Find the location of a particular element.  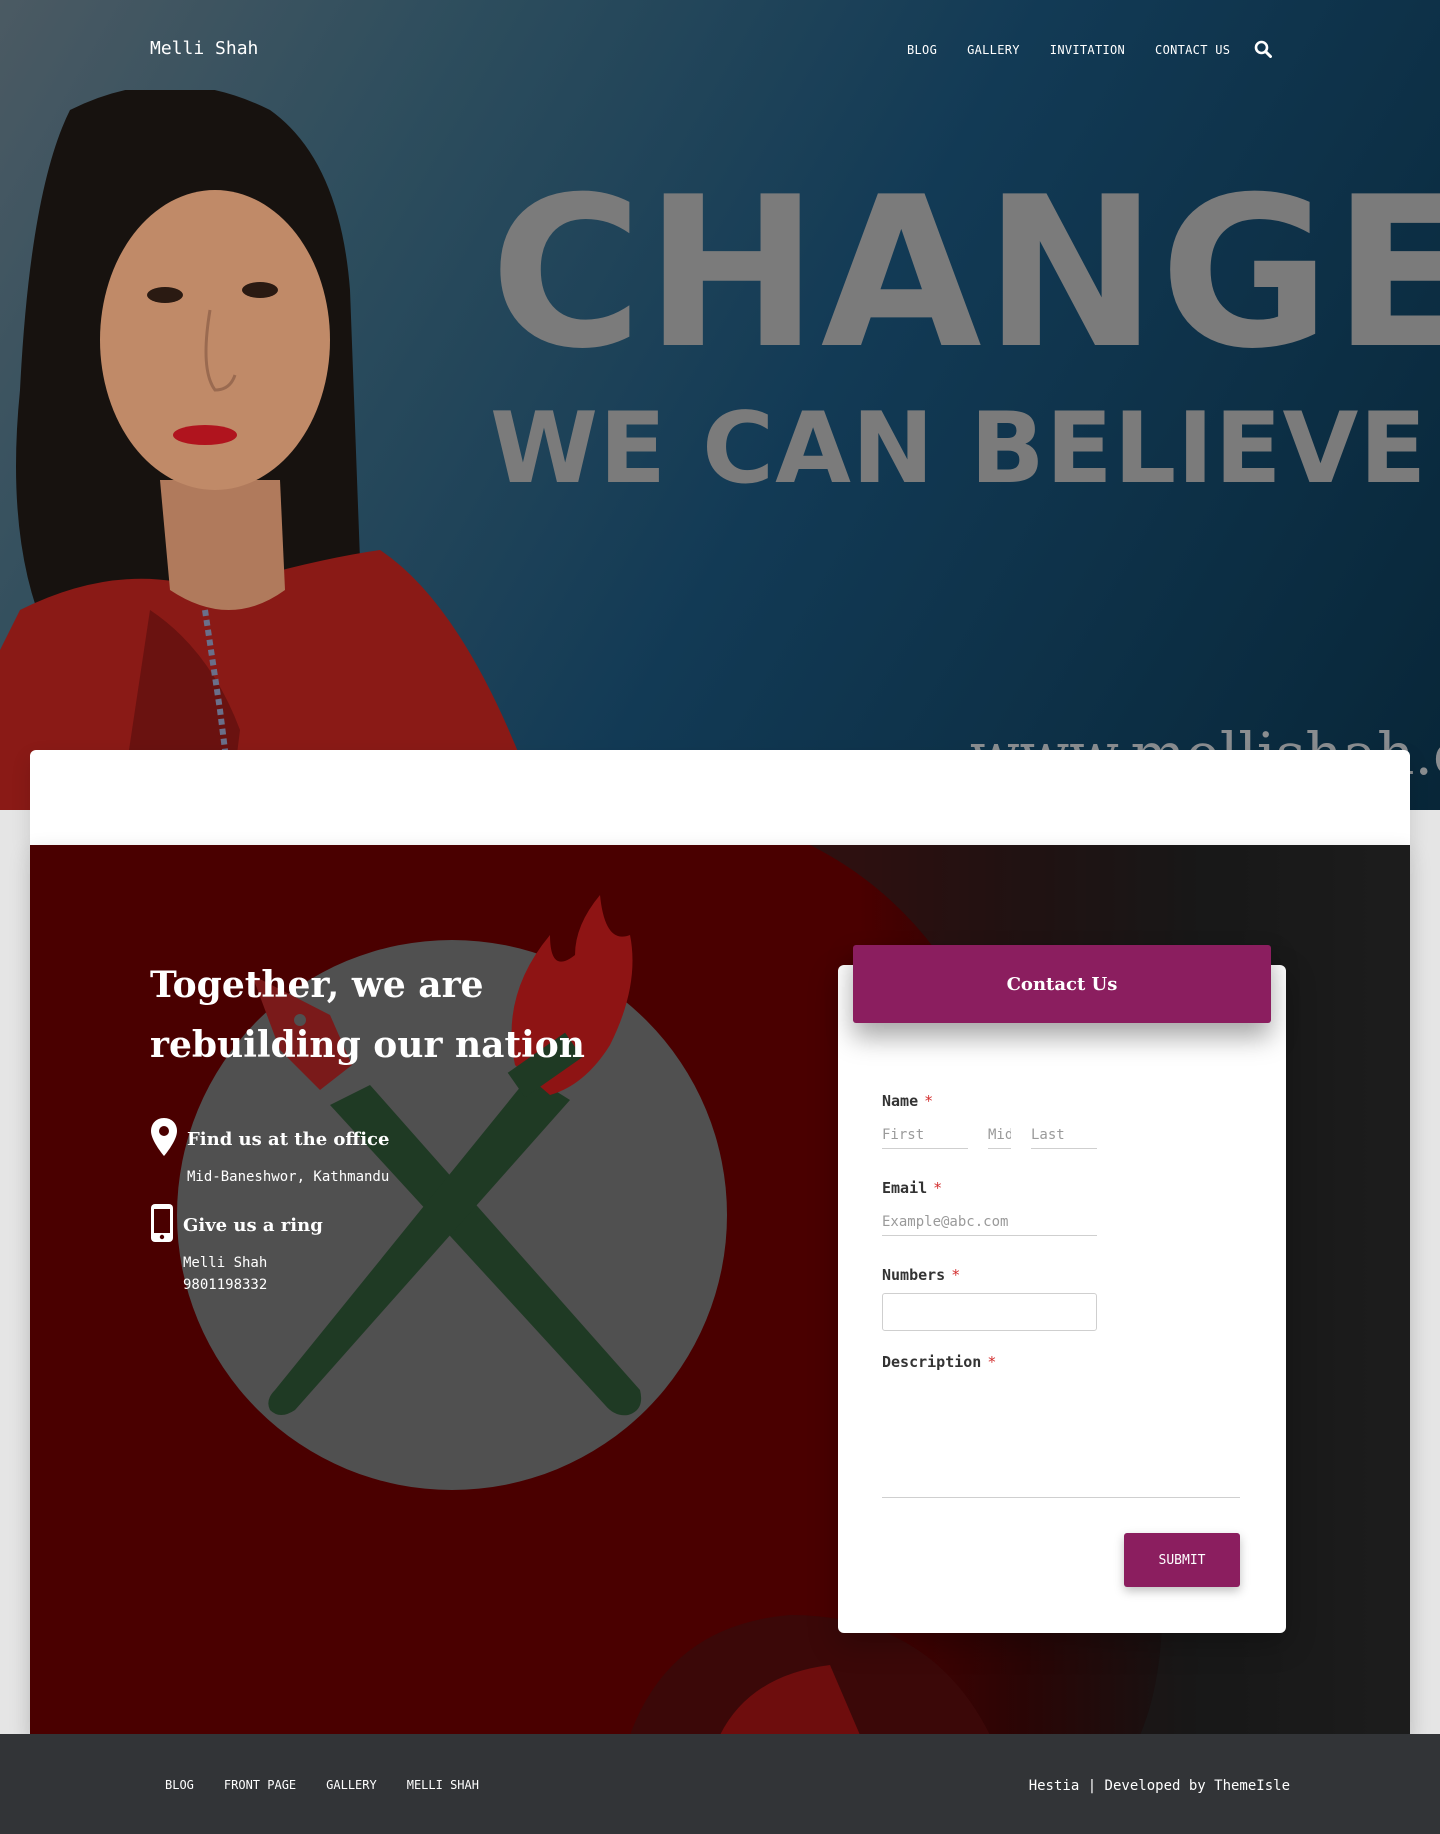

name-last-input is located at coordinates (1064, 1135).